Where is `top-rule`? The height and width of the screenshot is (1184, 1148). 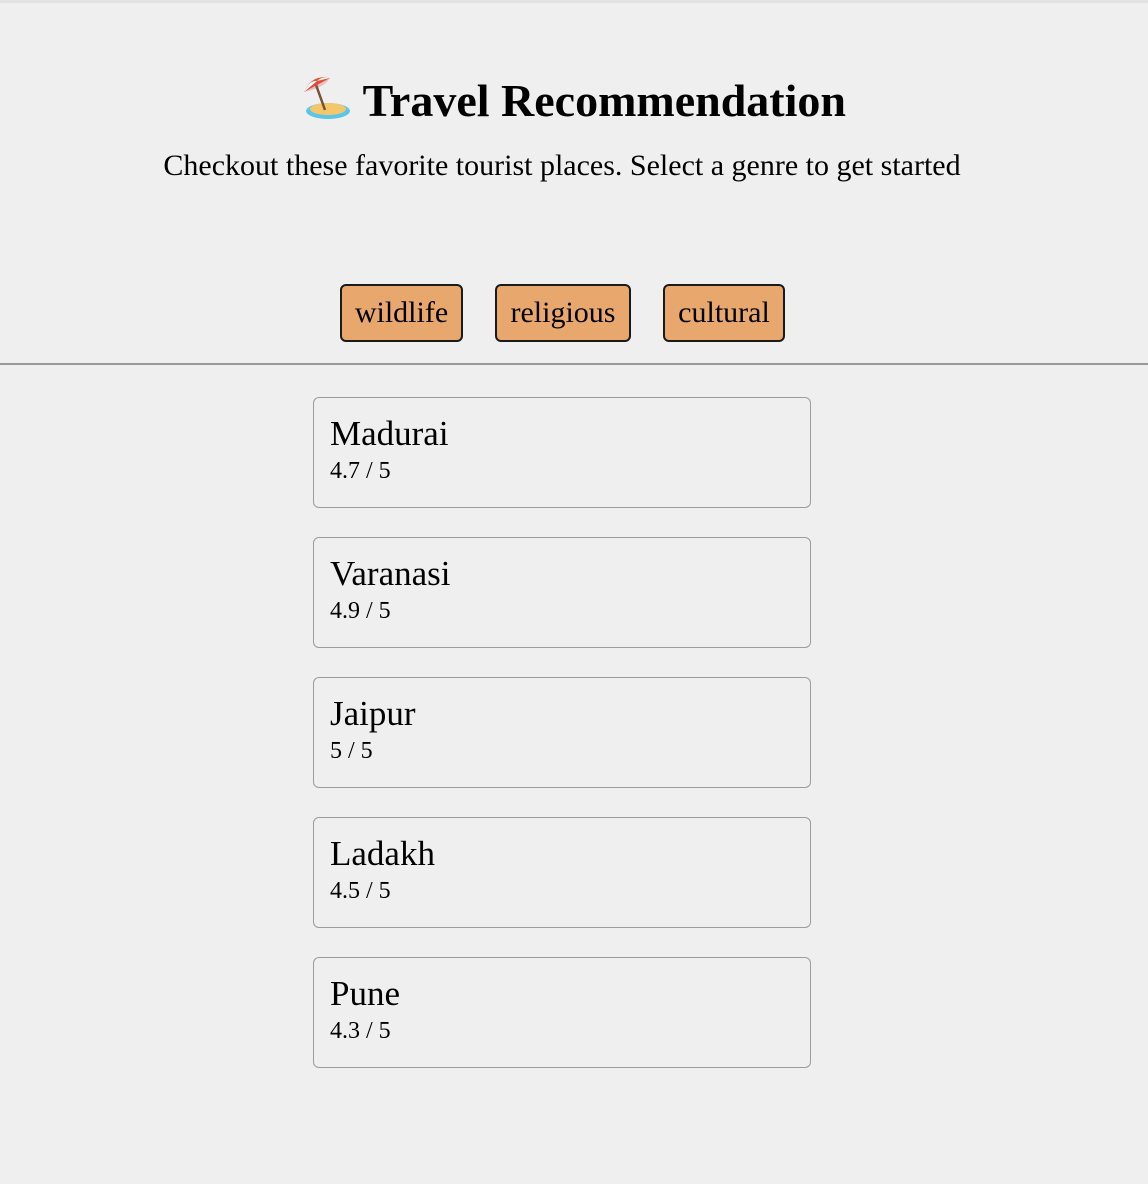 top-rule is located at coordinates (574, 1).